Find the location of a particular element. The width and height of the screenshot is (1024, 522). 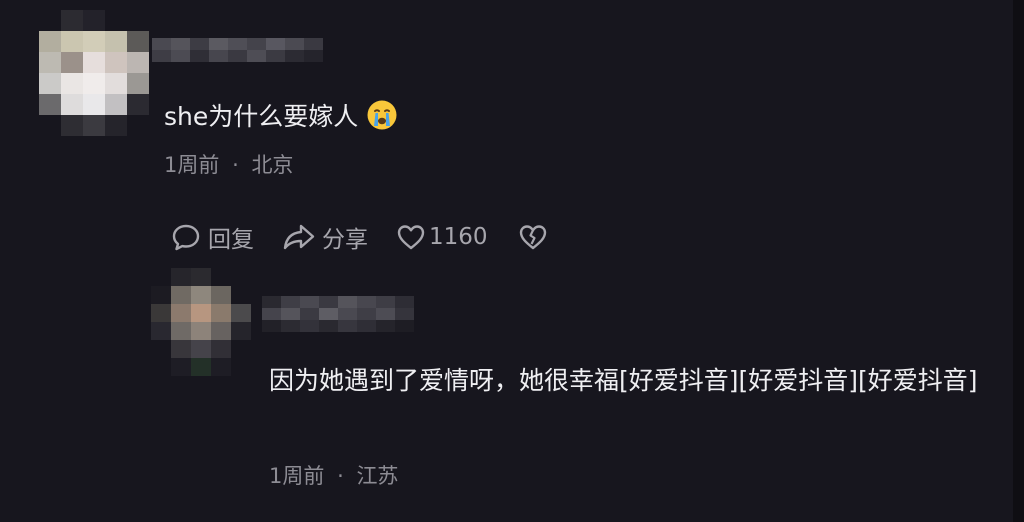

comment-actions: 回复 分享 1160 is located at coordinates (359, 237).